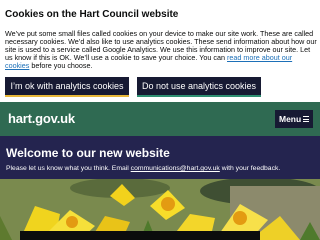 Image resolution: width=320 pixels, height=240 pixels. Describe the element at coordinates (68, 168) in the screenshot. I see `welcome-text-part-1: Please let us know what you think. Email` at that location.